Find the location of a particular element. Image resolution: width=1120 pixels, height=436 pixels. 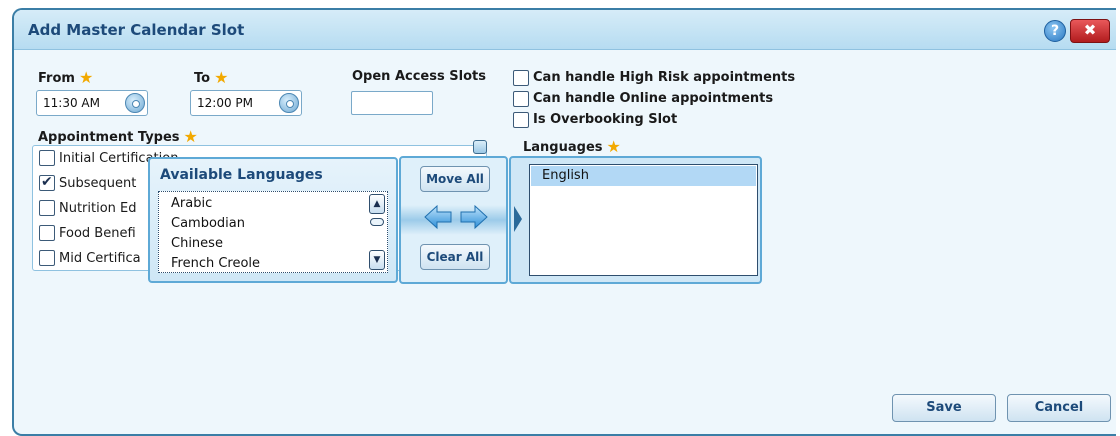

available-languages-title: Available Languages is located at coordinates (241, 175).